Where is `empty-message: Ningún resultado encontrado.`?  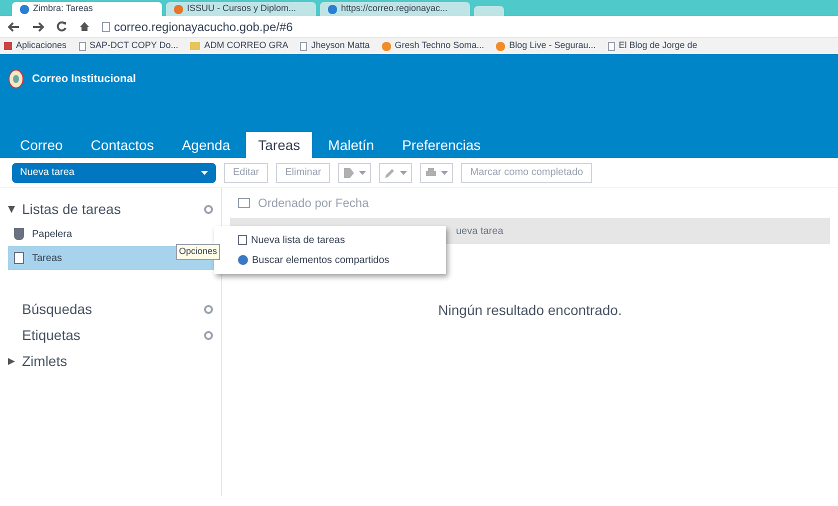
empty-message: Ningún resultado encontrado. is located at coordinates (530, 310).